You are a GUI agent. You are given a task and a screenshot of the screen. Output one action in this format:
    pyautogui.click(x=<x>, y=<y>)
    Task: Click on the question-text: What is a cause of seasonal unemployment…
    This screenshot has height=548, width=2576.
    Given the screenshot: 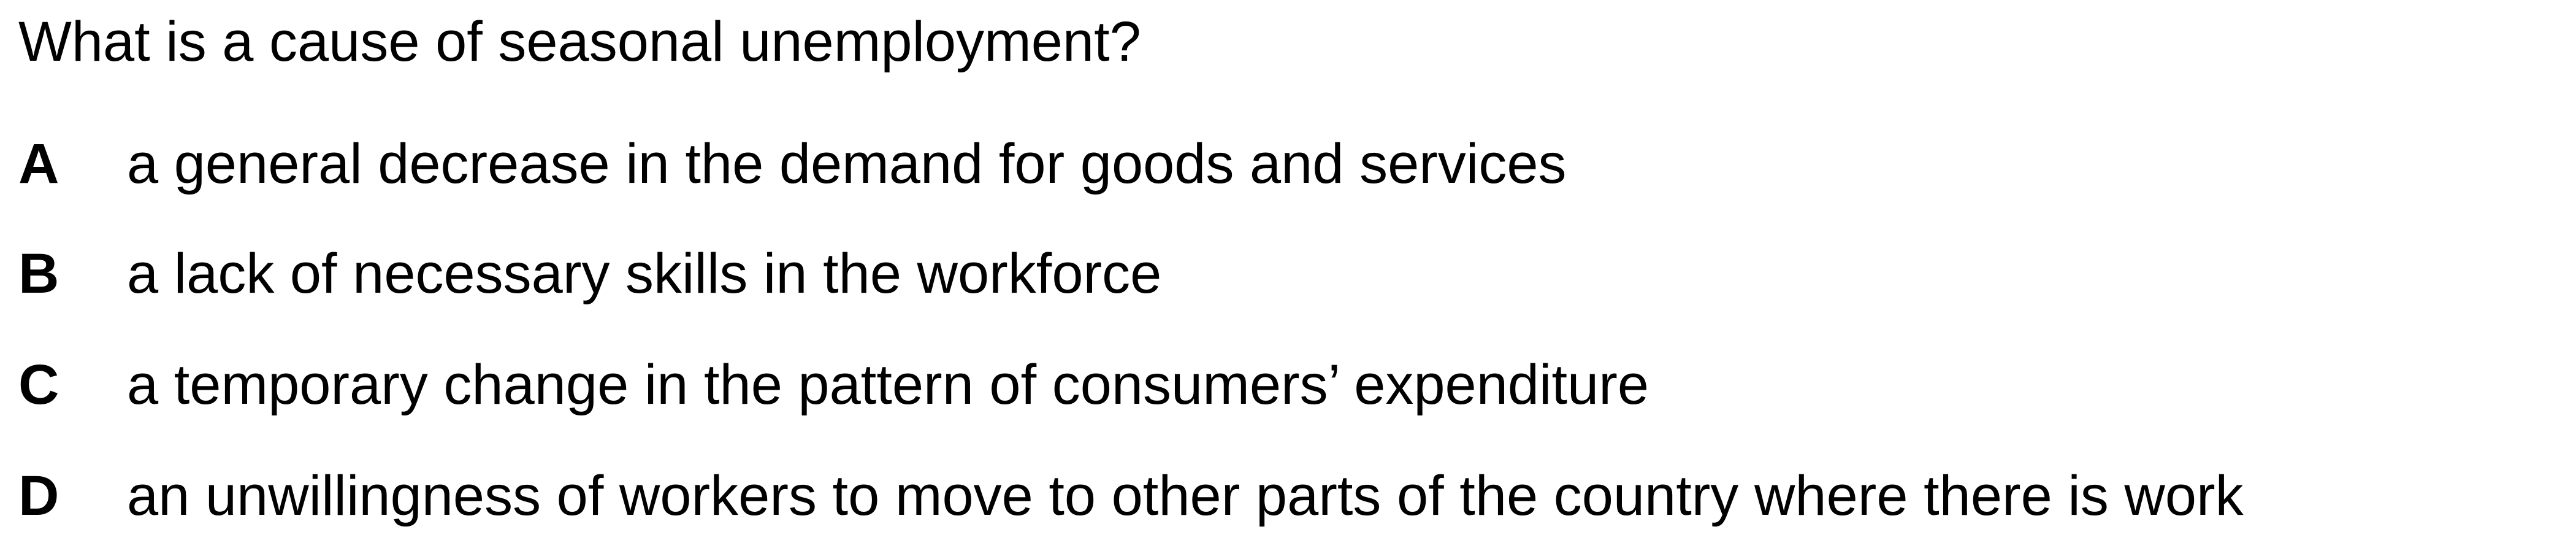 What is the action you would take?
    pyautogui.click(x=579, y=41)
    